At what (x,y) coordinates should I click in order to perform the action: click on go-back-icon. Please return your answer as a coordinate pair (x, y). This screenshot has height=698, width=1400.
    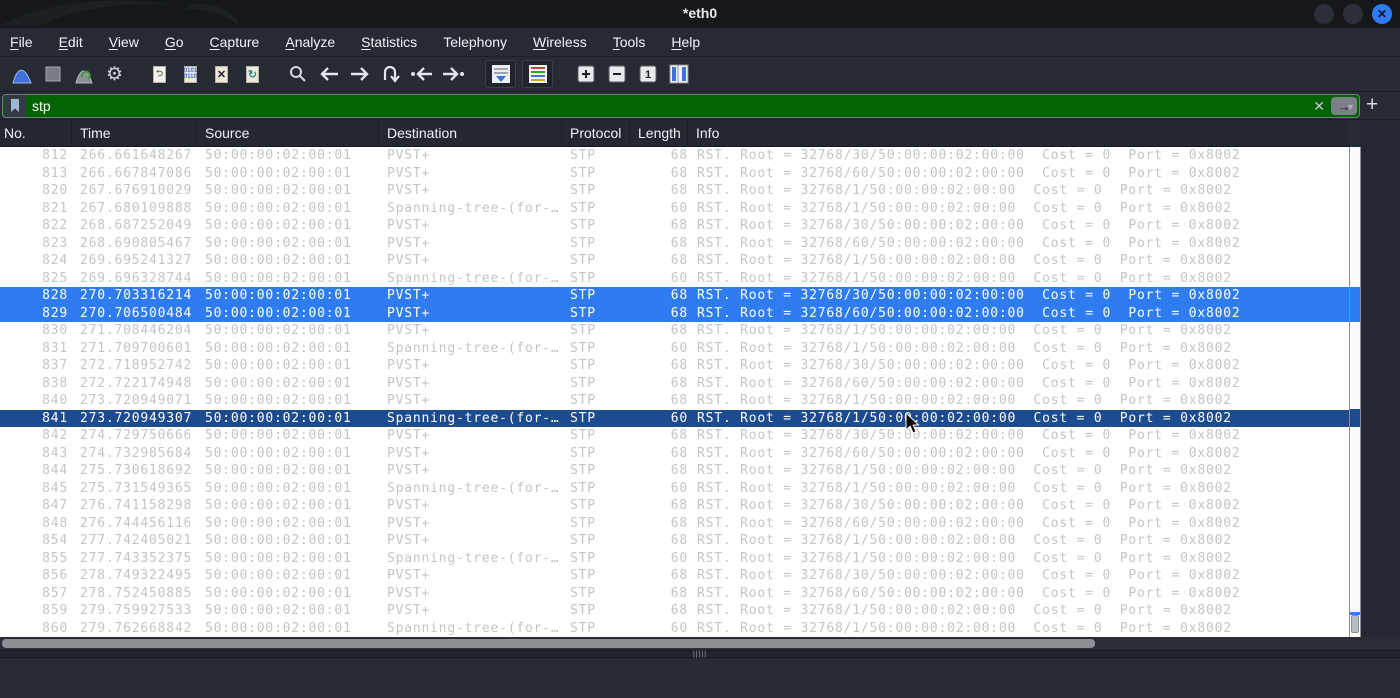
    Looking at the image, I should click on (328, 74).